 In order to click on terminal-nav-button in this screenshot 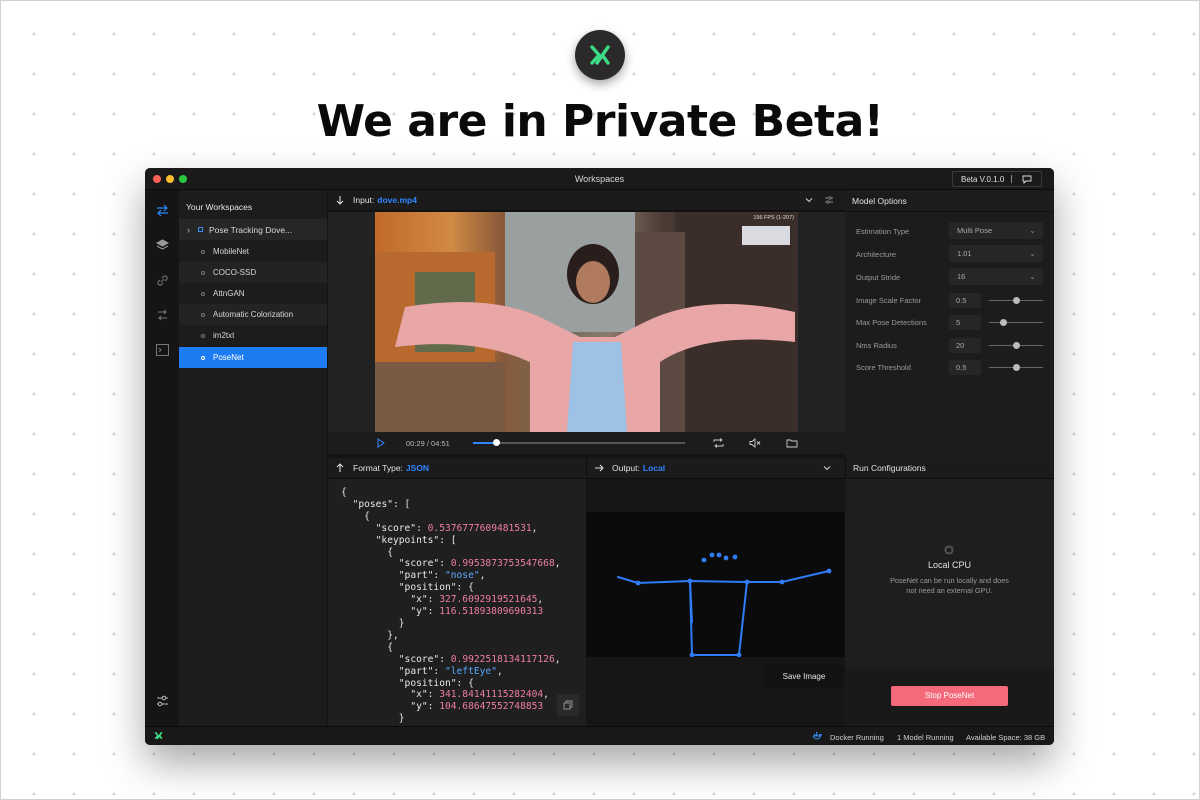, I will do `click(162, 350)`.